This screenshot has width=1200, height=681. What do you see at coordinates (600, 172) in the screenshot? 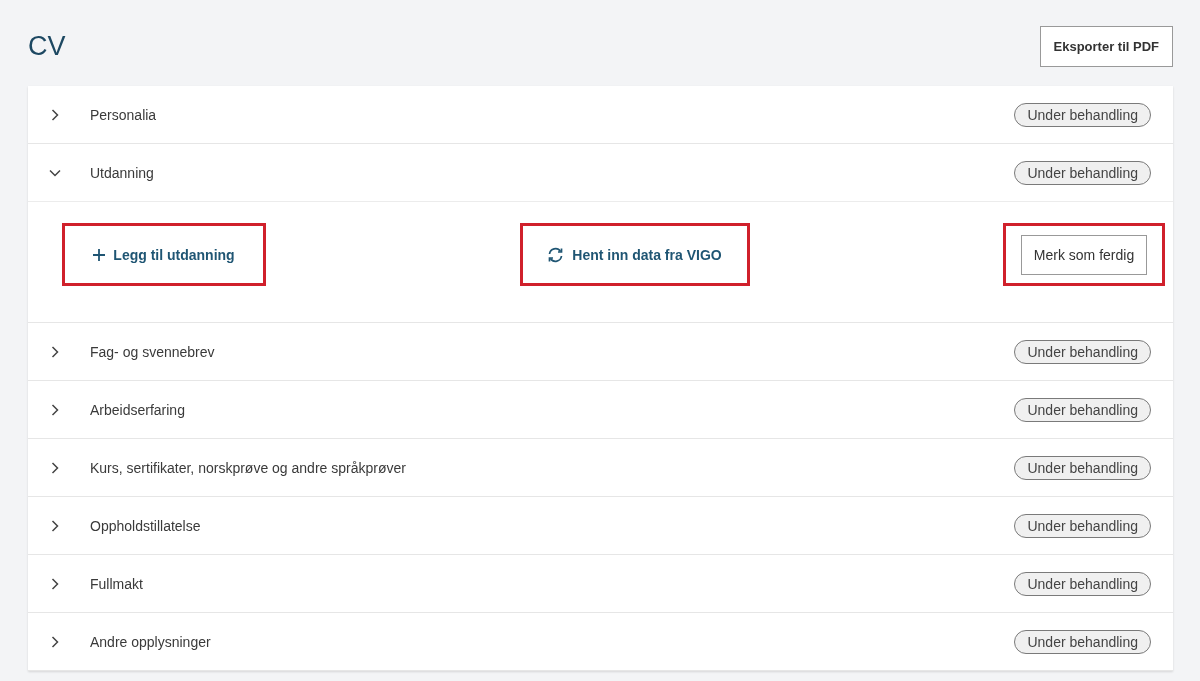
I see `section-header: Utdanning Under behandling` at bounding box center [600, 172].